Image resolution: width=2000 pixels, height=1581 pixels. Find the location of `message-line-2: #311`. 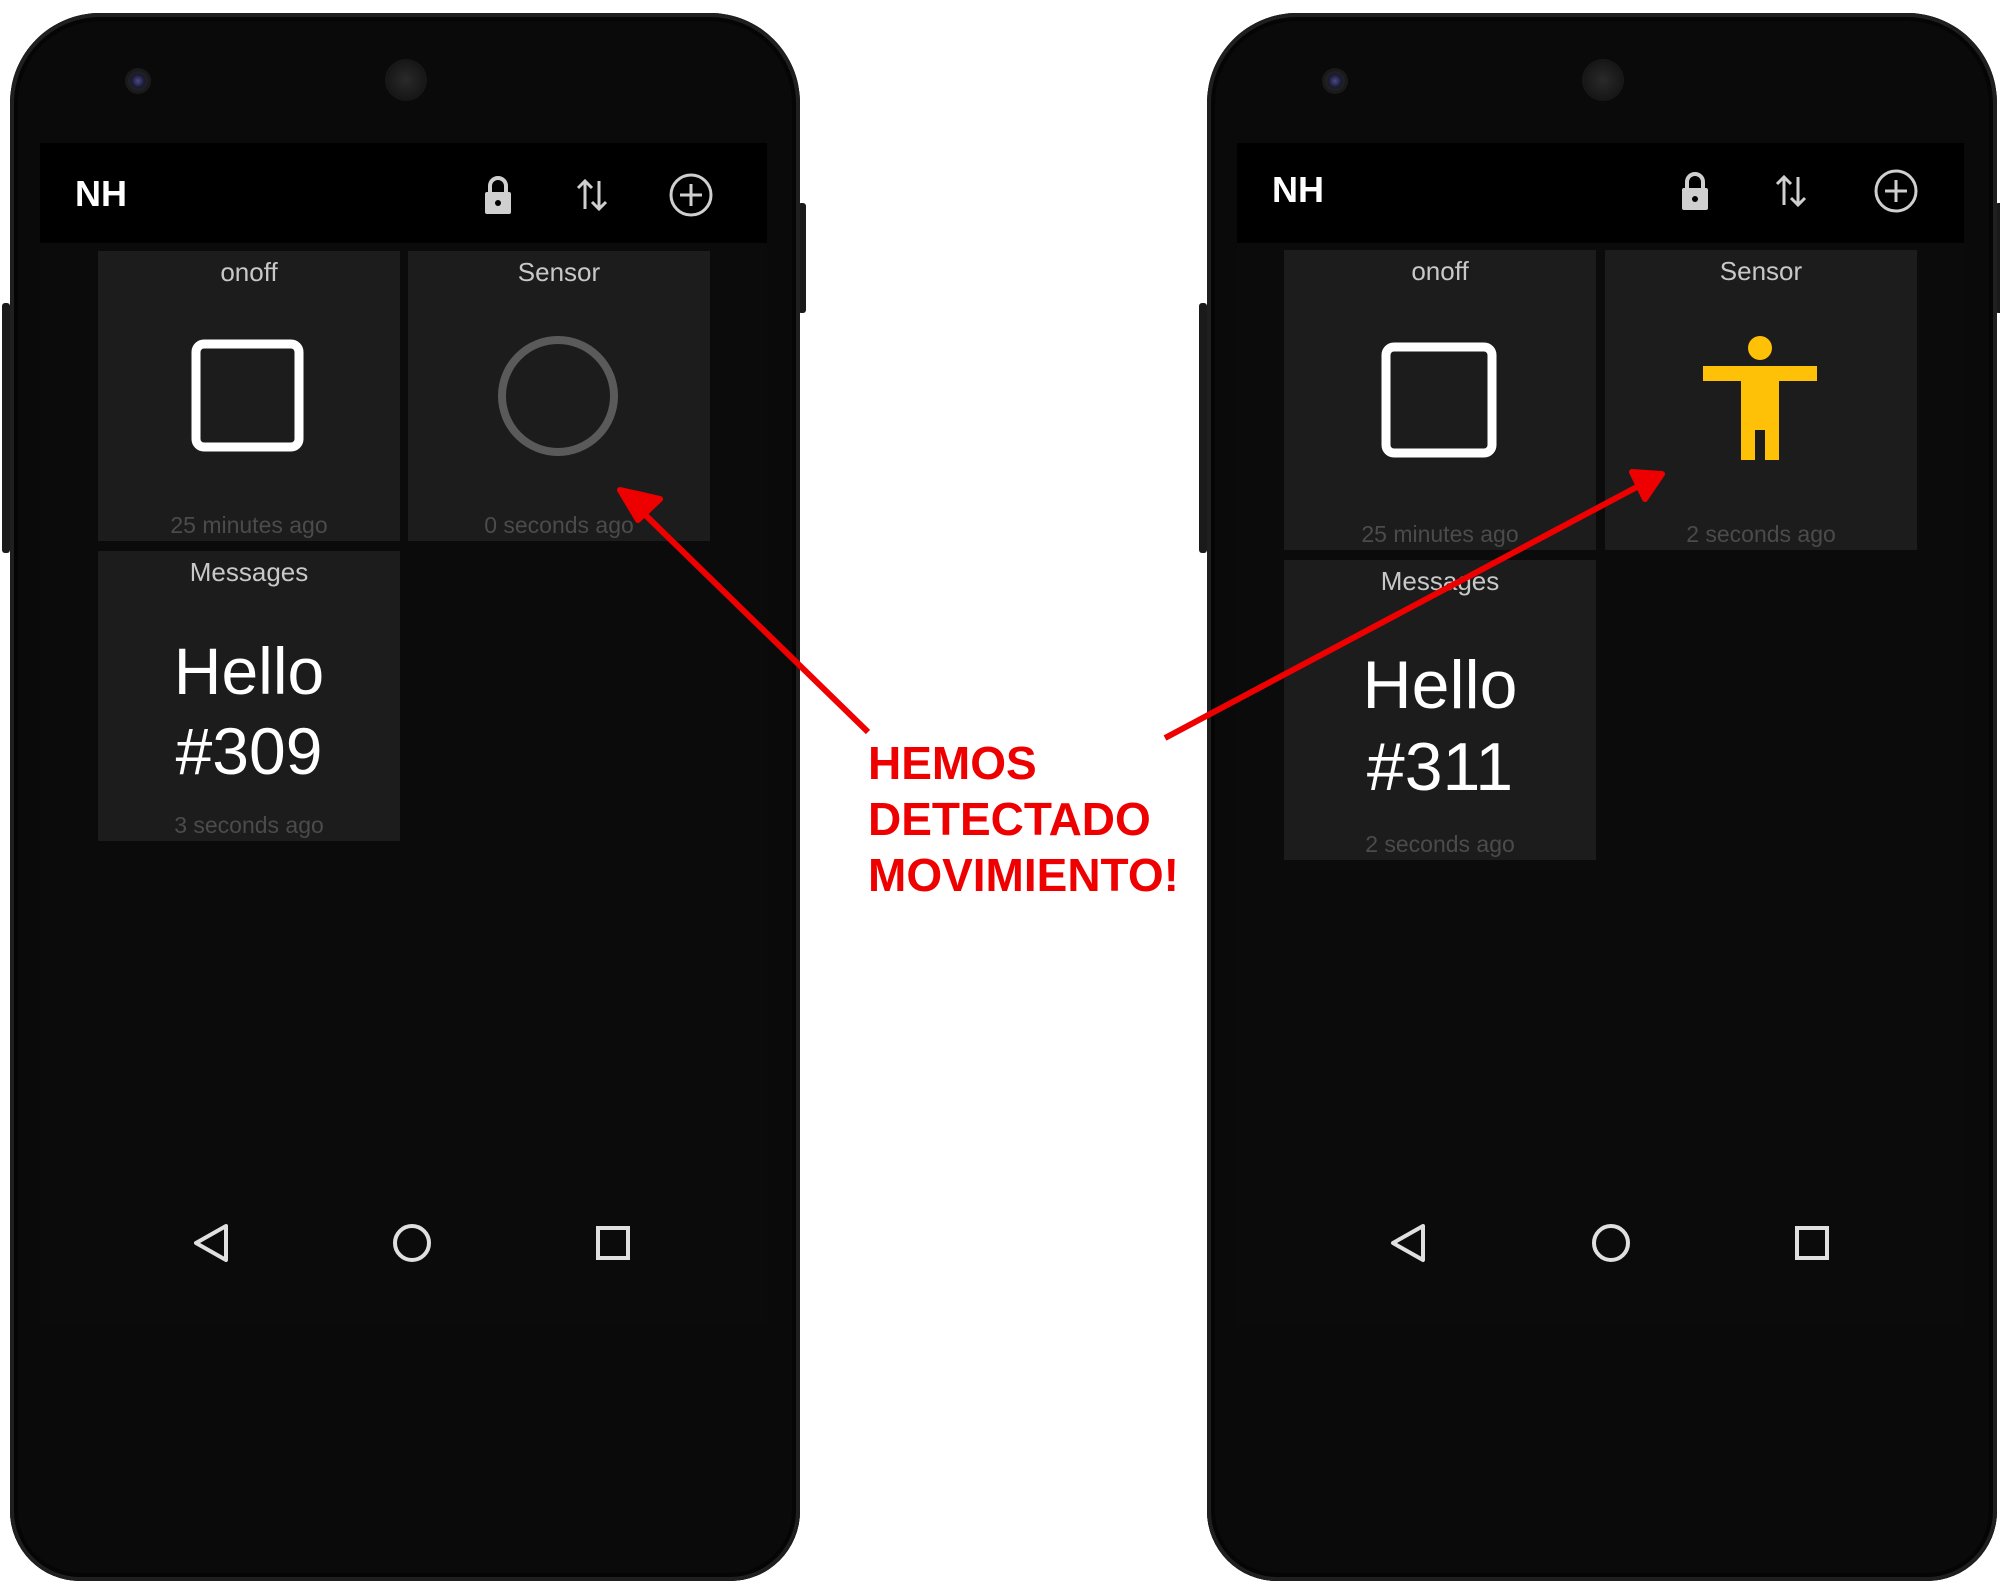

message-line-2: #311 is located at coordinates (1440, 767).